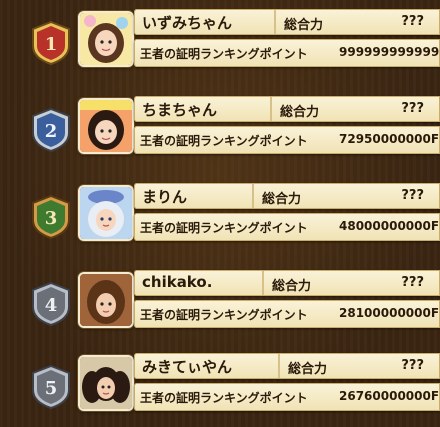  I want to click on name-plate: chikako. 総合力 ???, so click(287, 283).